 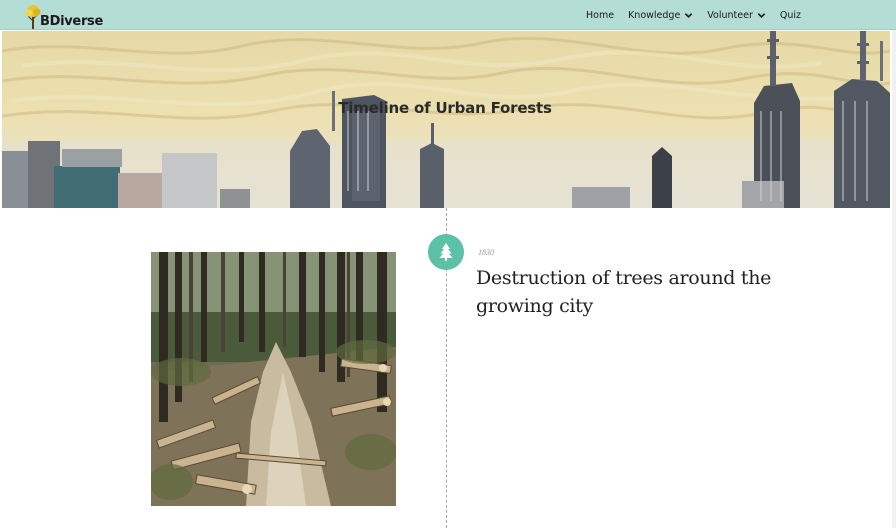 I want to click on main-nav: Home Knowledge Volunteer Quiz, so click(x=686, y=15).